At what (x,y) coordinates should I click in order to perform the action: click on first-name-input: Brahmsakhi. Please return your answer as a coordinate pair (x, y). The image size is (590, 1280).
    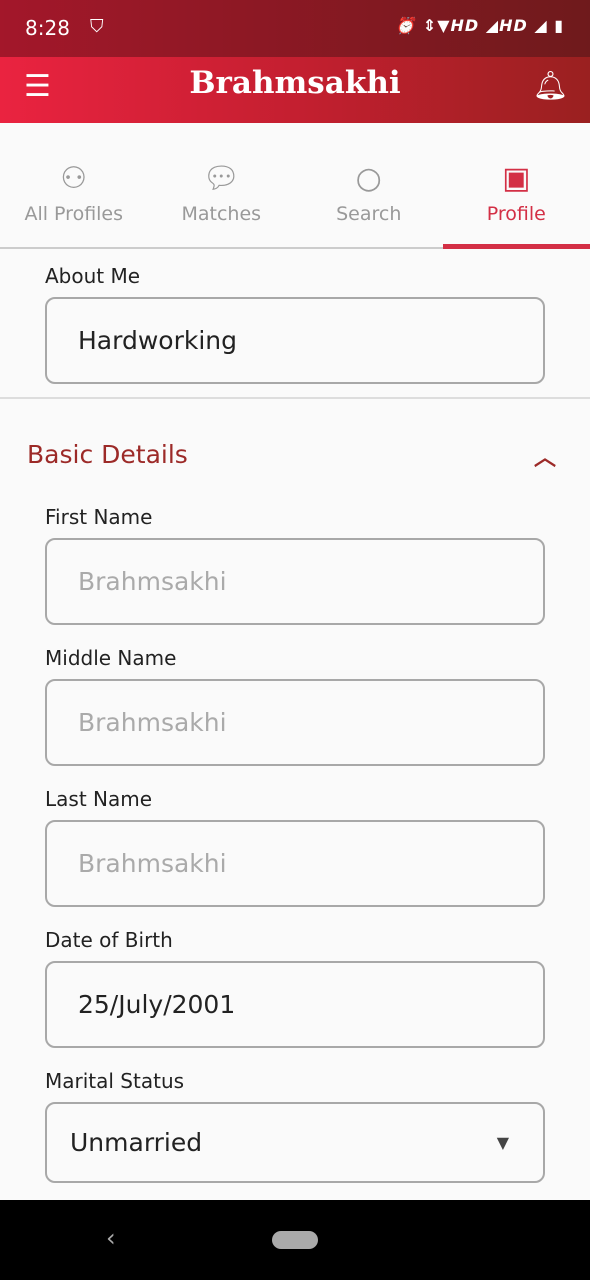
    Looking at the image, I should click on (295, 581).